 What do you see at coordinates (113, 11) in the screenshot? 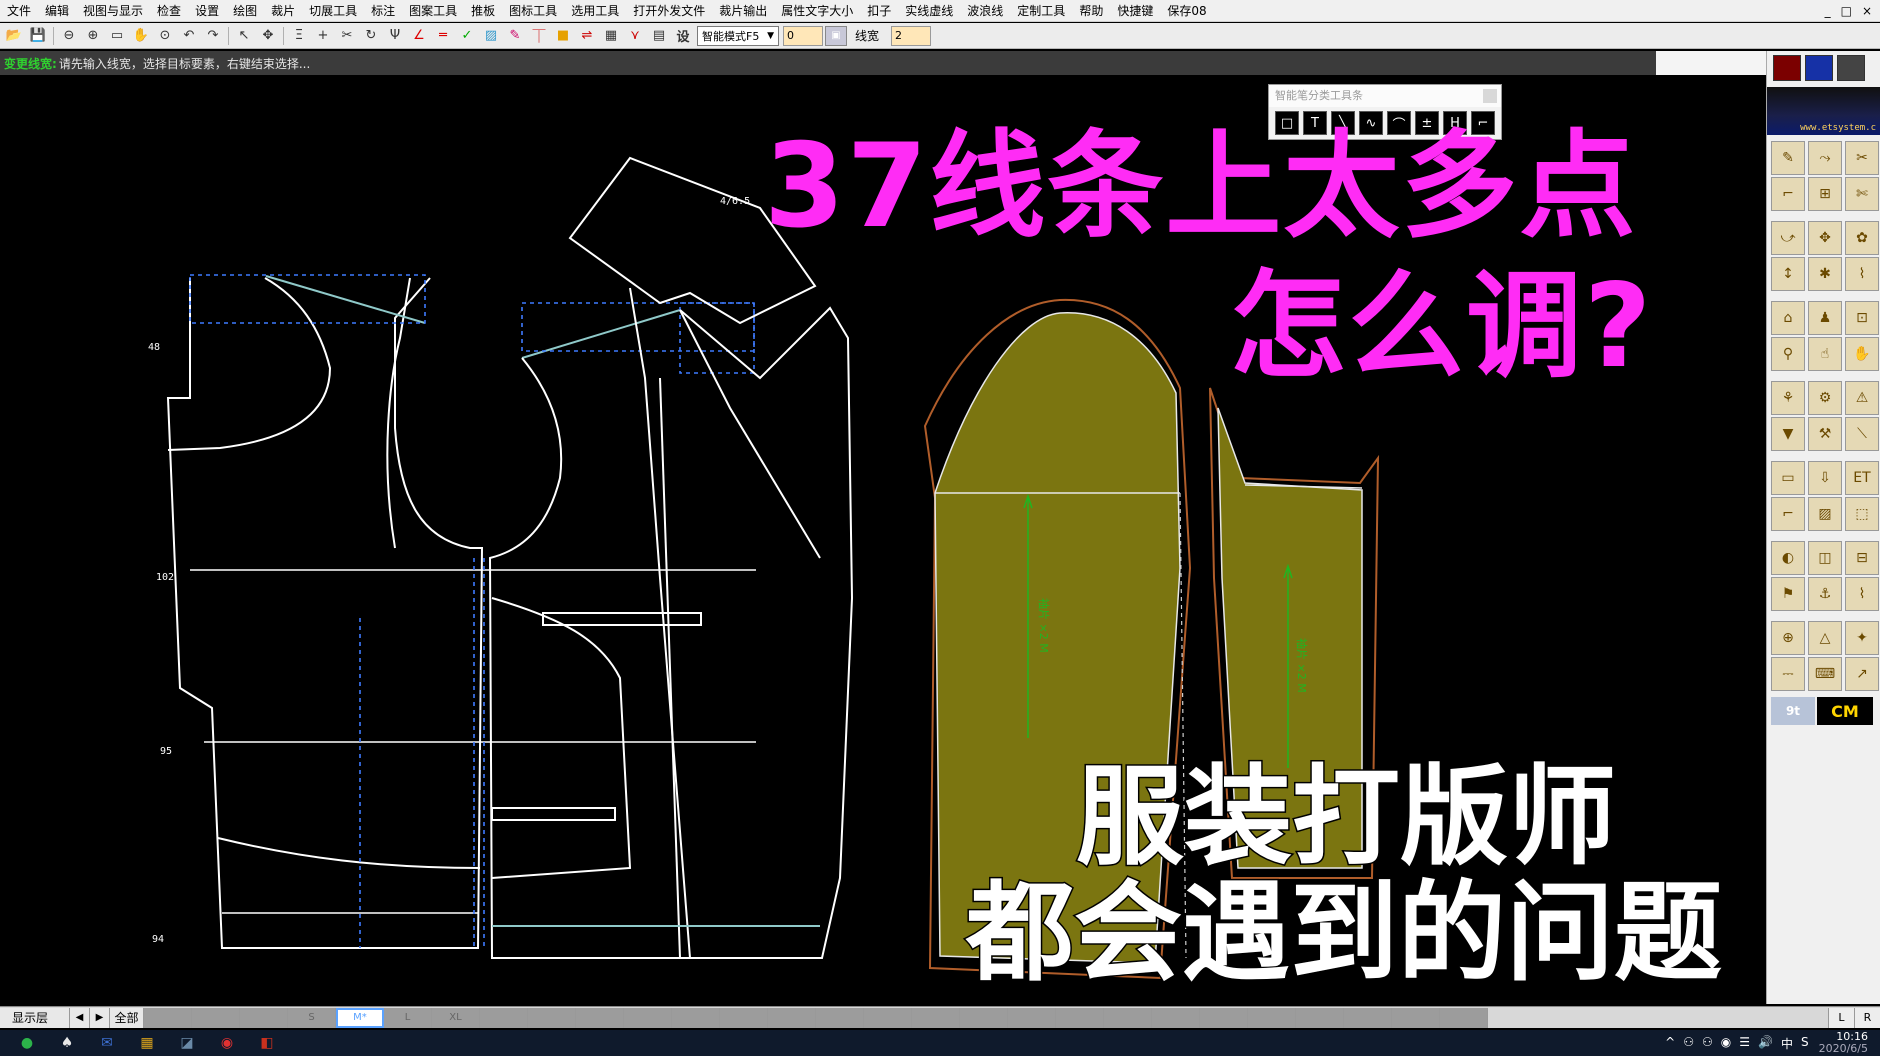
I see `menu-item-2: 视图与显示` at bounding box center [113, 11].